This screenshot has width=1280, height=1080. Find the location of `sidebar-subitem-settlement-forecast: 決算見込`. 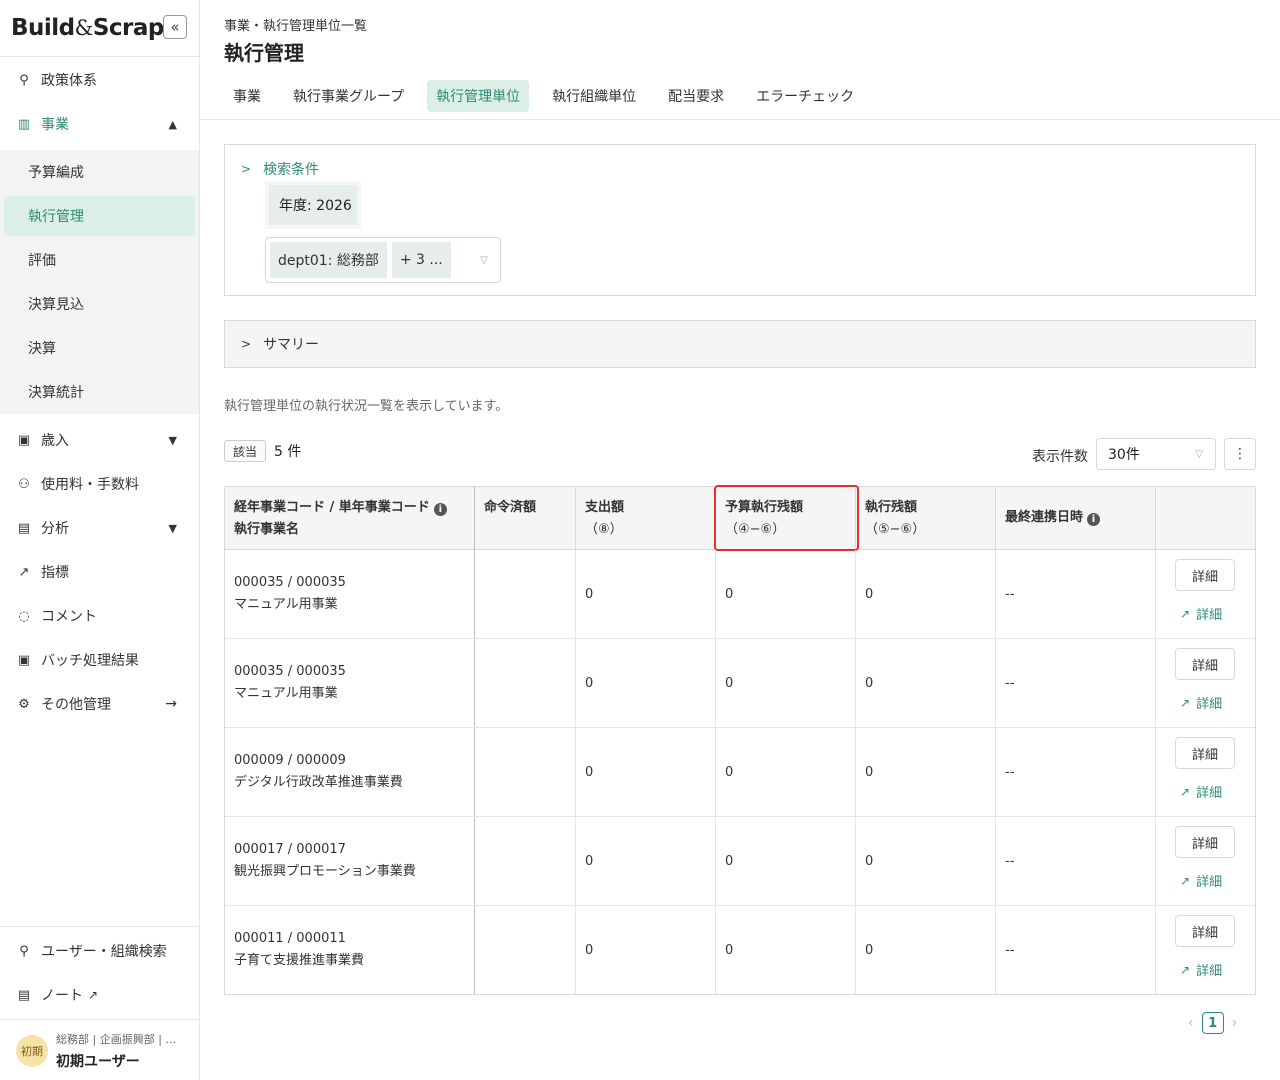

sidebar-subitem-settlement-forecast: 決算見込 is located at coordinates (99, 304).